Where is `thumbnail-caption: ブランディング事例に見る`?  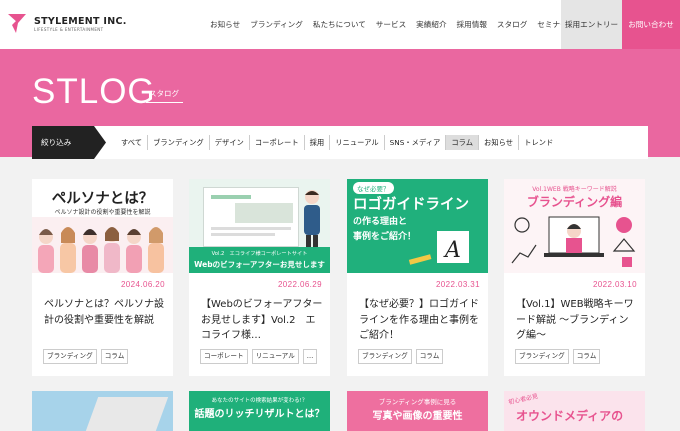 thumbnail-caption: ブランディング事例に見る is located at coordinates (417, 402).